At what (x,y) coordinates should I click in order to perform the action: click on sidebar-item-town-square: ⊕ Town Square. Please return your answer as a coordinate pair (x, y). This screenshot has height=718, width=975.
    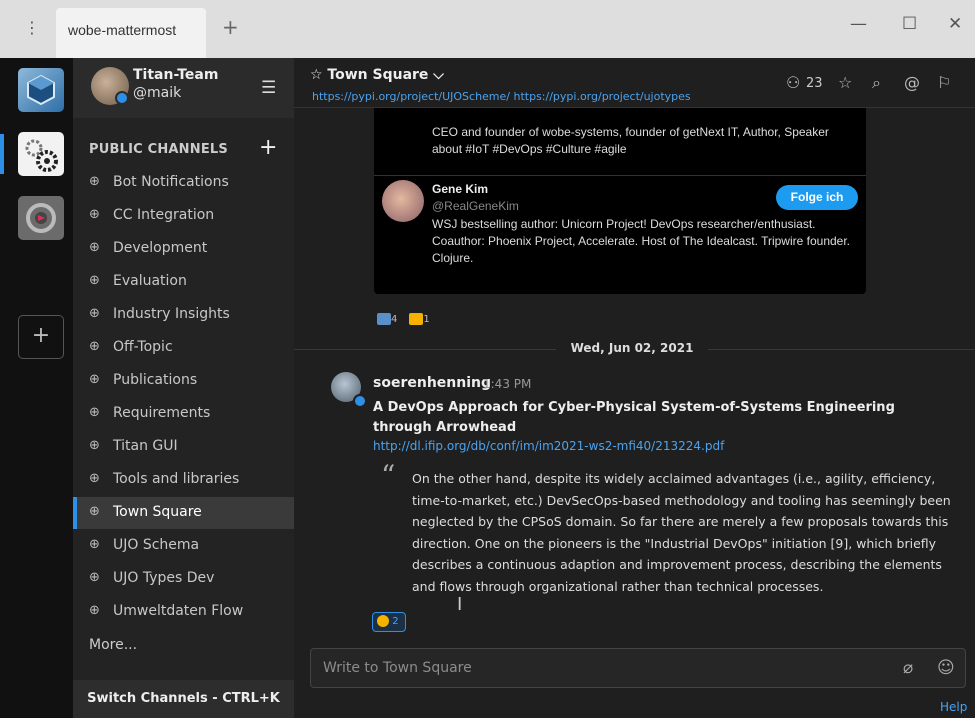
    Looking at the image, I should click on (183, 513).